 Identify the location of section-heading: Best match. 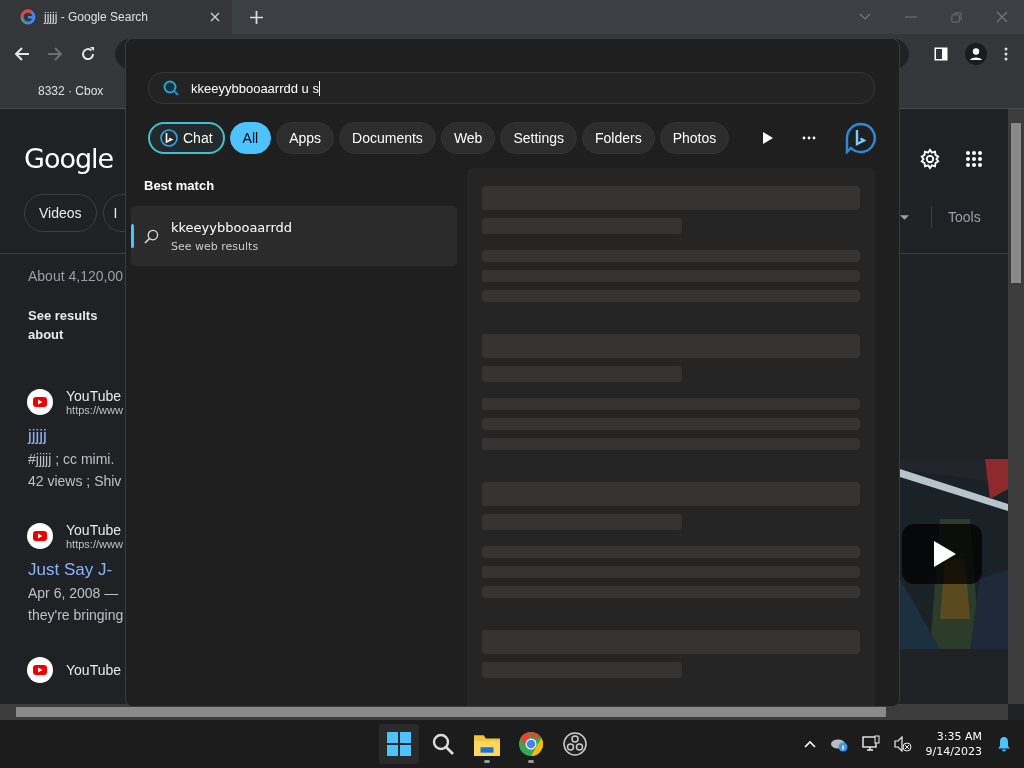
(179, 185).